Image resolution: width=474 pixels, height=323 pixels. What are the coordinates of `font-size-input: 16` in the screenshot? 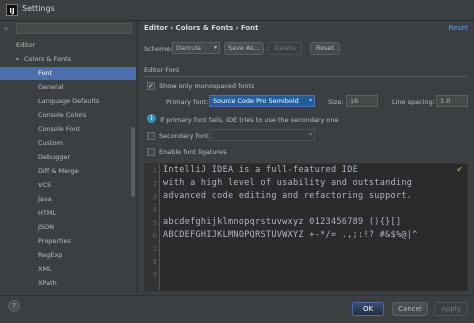 It's located at (362, 101).